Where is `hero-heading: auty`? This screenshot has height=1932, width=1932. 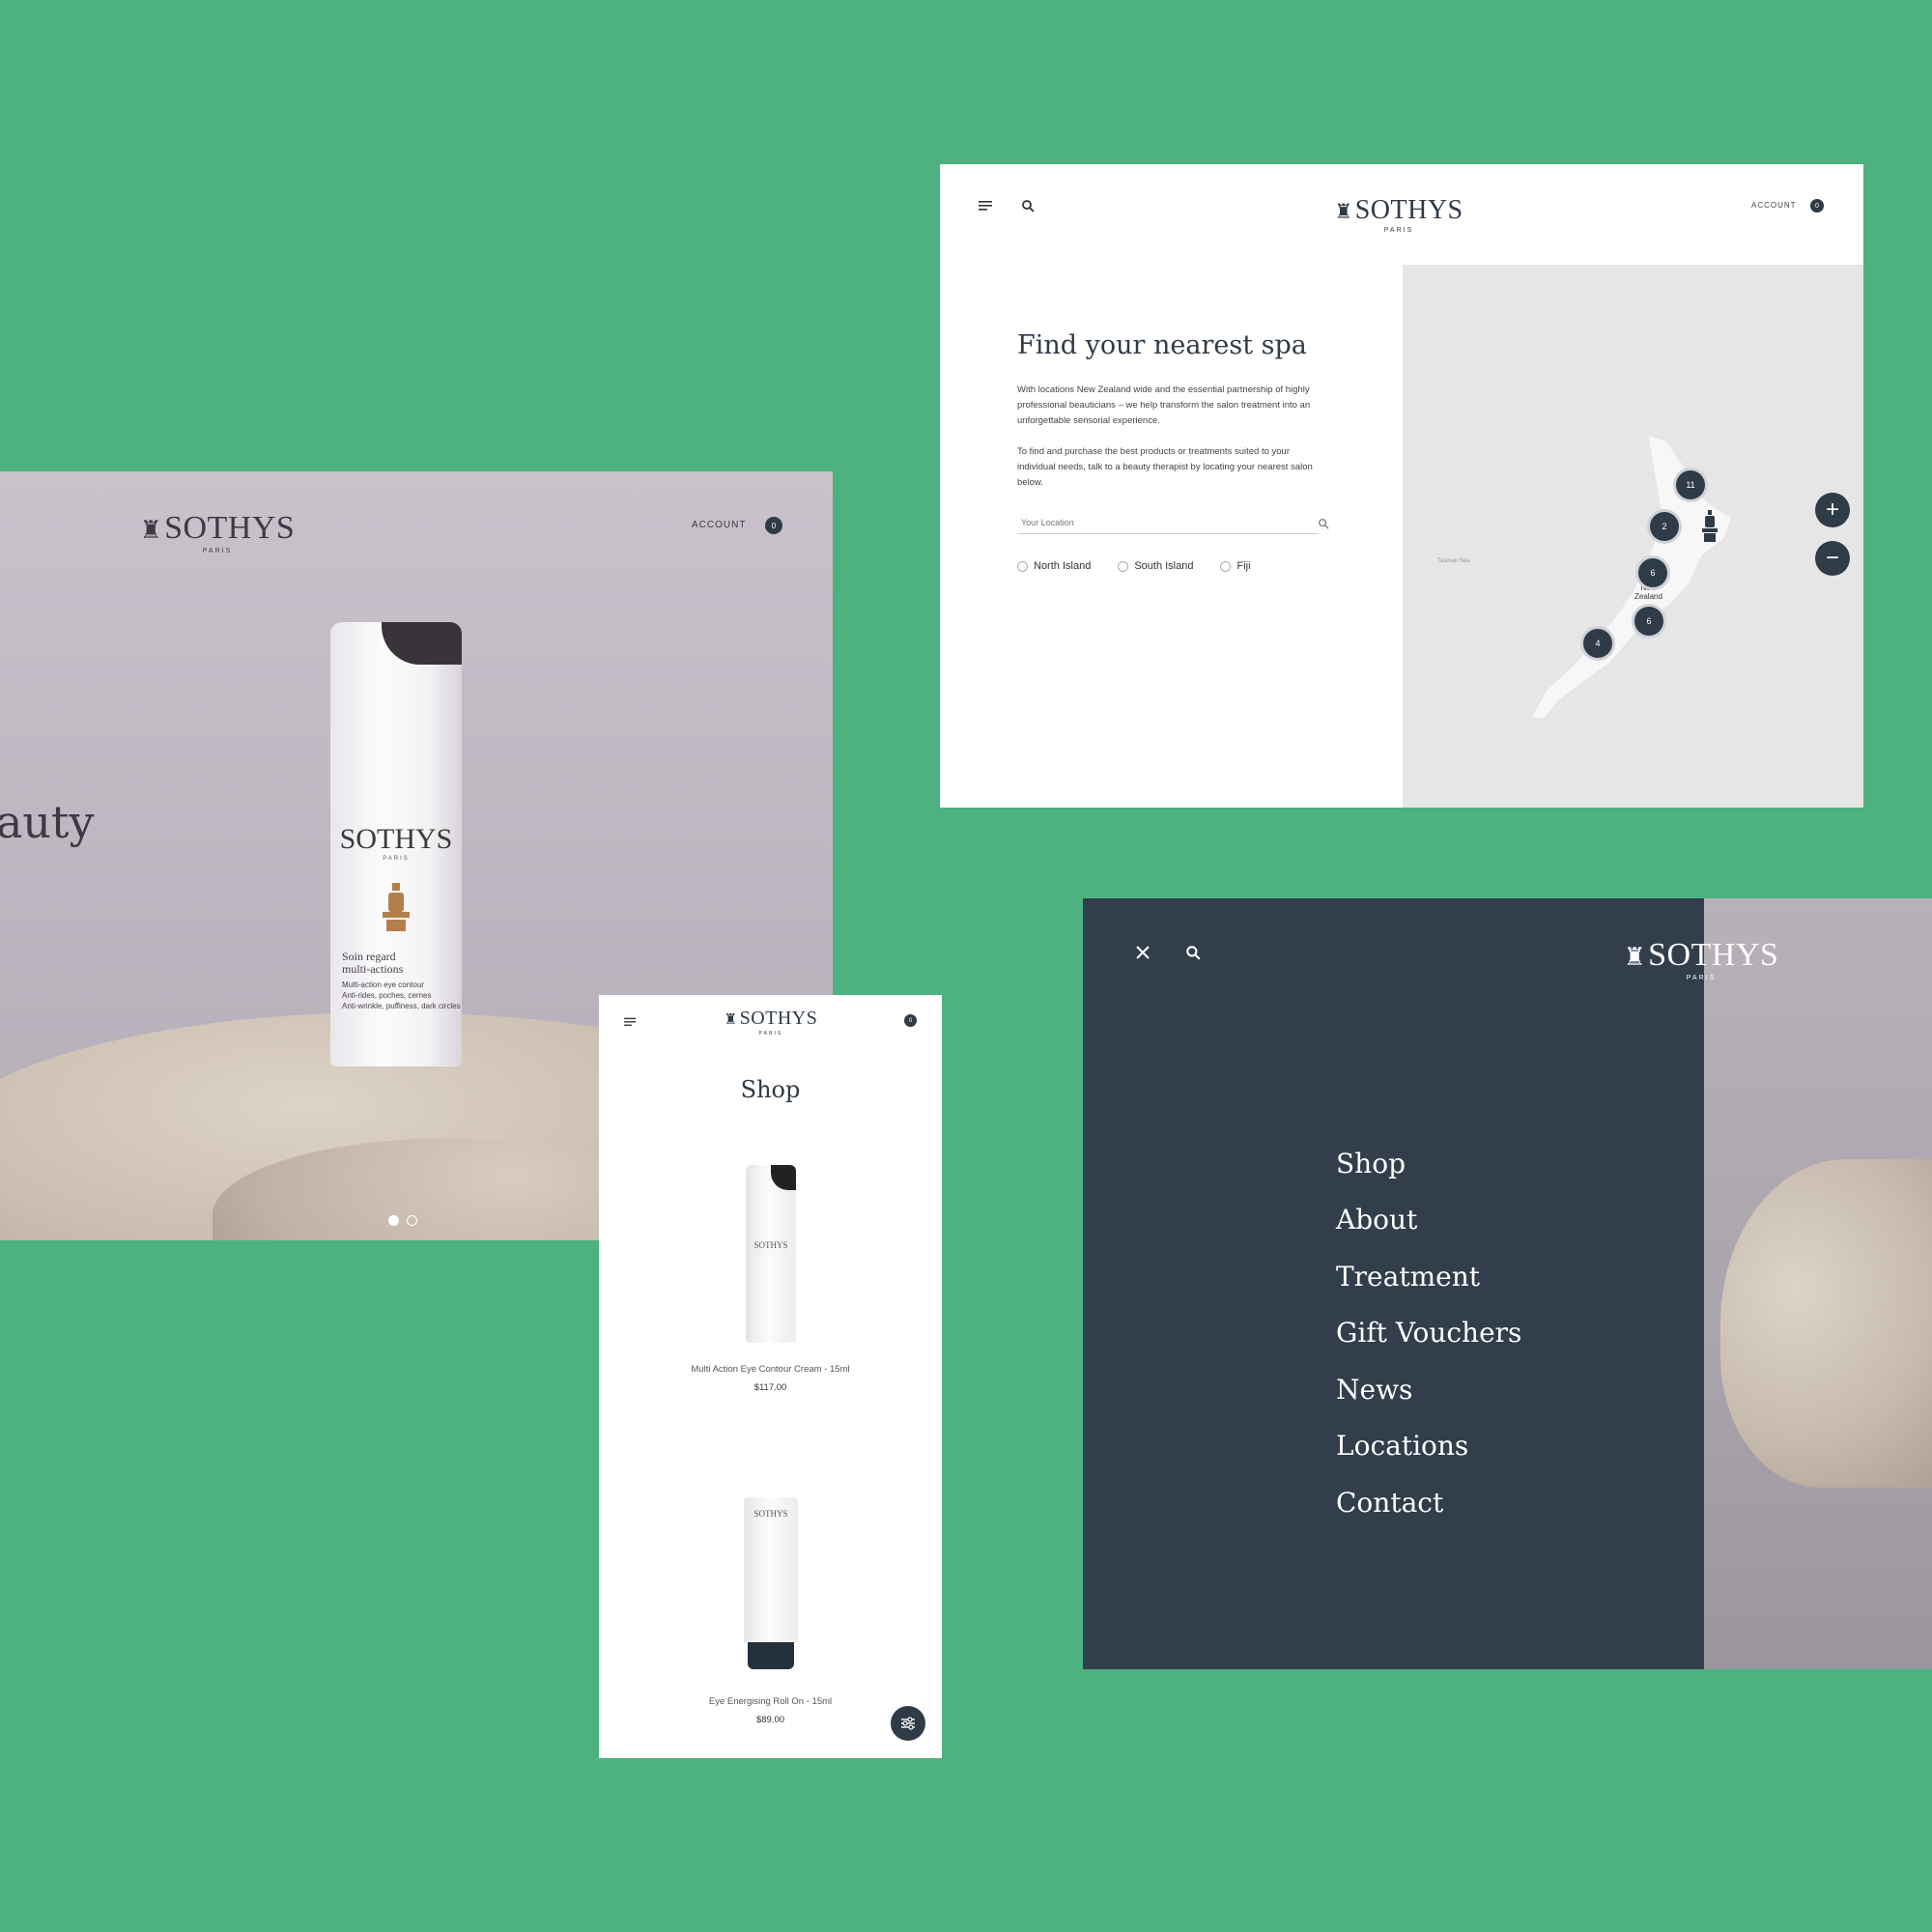
hero-heading: auty is located at coordinates (47, 822).